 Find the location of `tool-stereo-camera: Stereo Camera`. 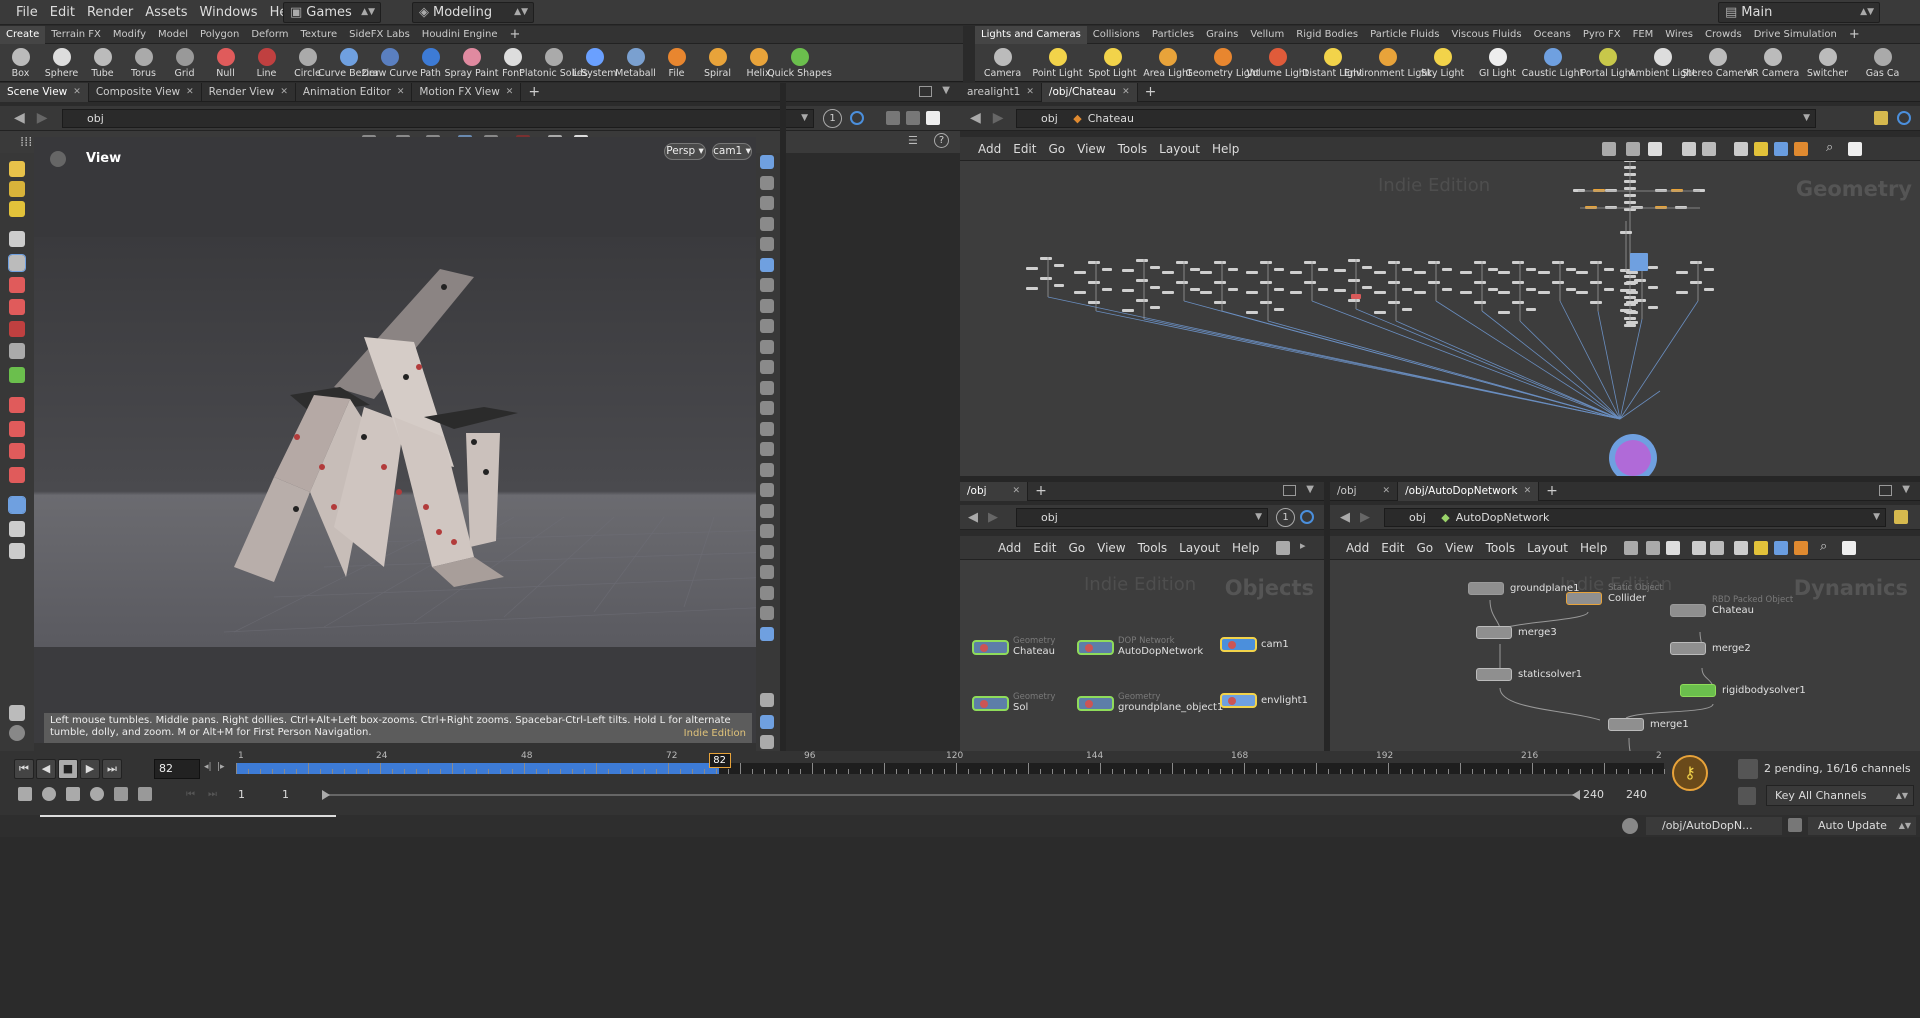

tool-stereo-camera: Stereo Camera is located at coordinates (1717, 62).